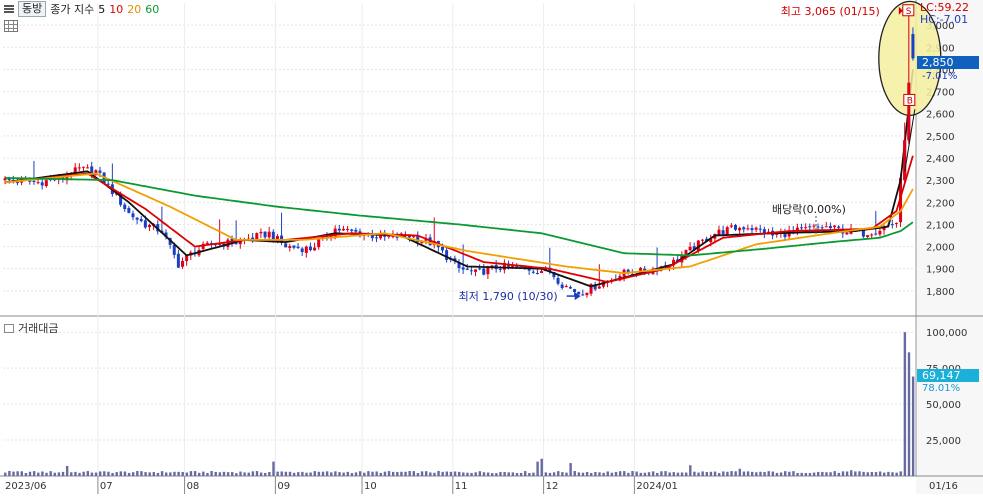 This screenshot has width=983, height=497. I want to click on grid-toggle-icon, so click(11, 26).